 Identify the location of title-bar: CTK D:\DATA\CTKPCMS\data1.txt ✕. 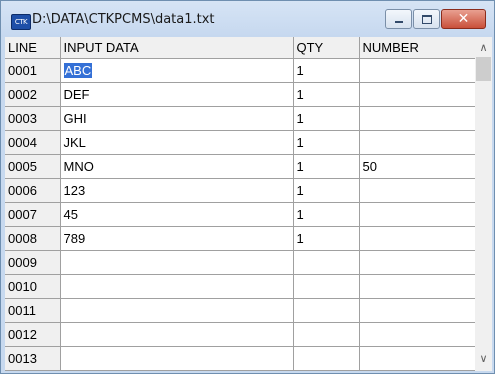
(247, 19).